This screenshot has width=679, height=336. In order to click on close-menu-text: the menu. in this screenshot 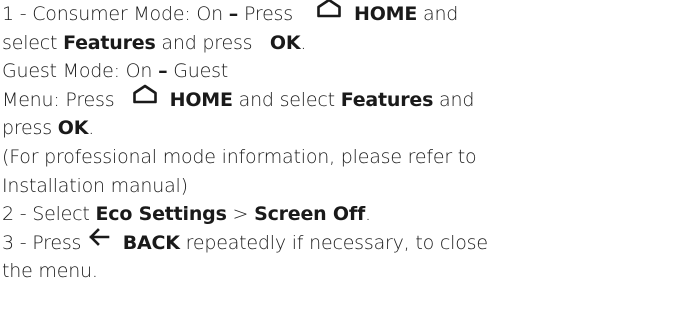, I will do `click(50, 271)`.